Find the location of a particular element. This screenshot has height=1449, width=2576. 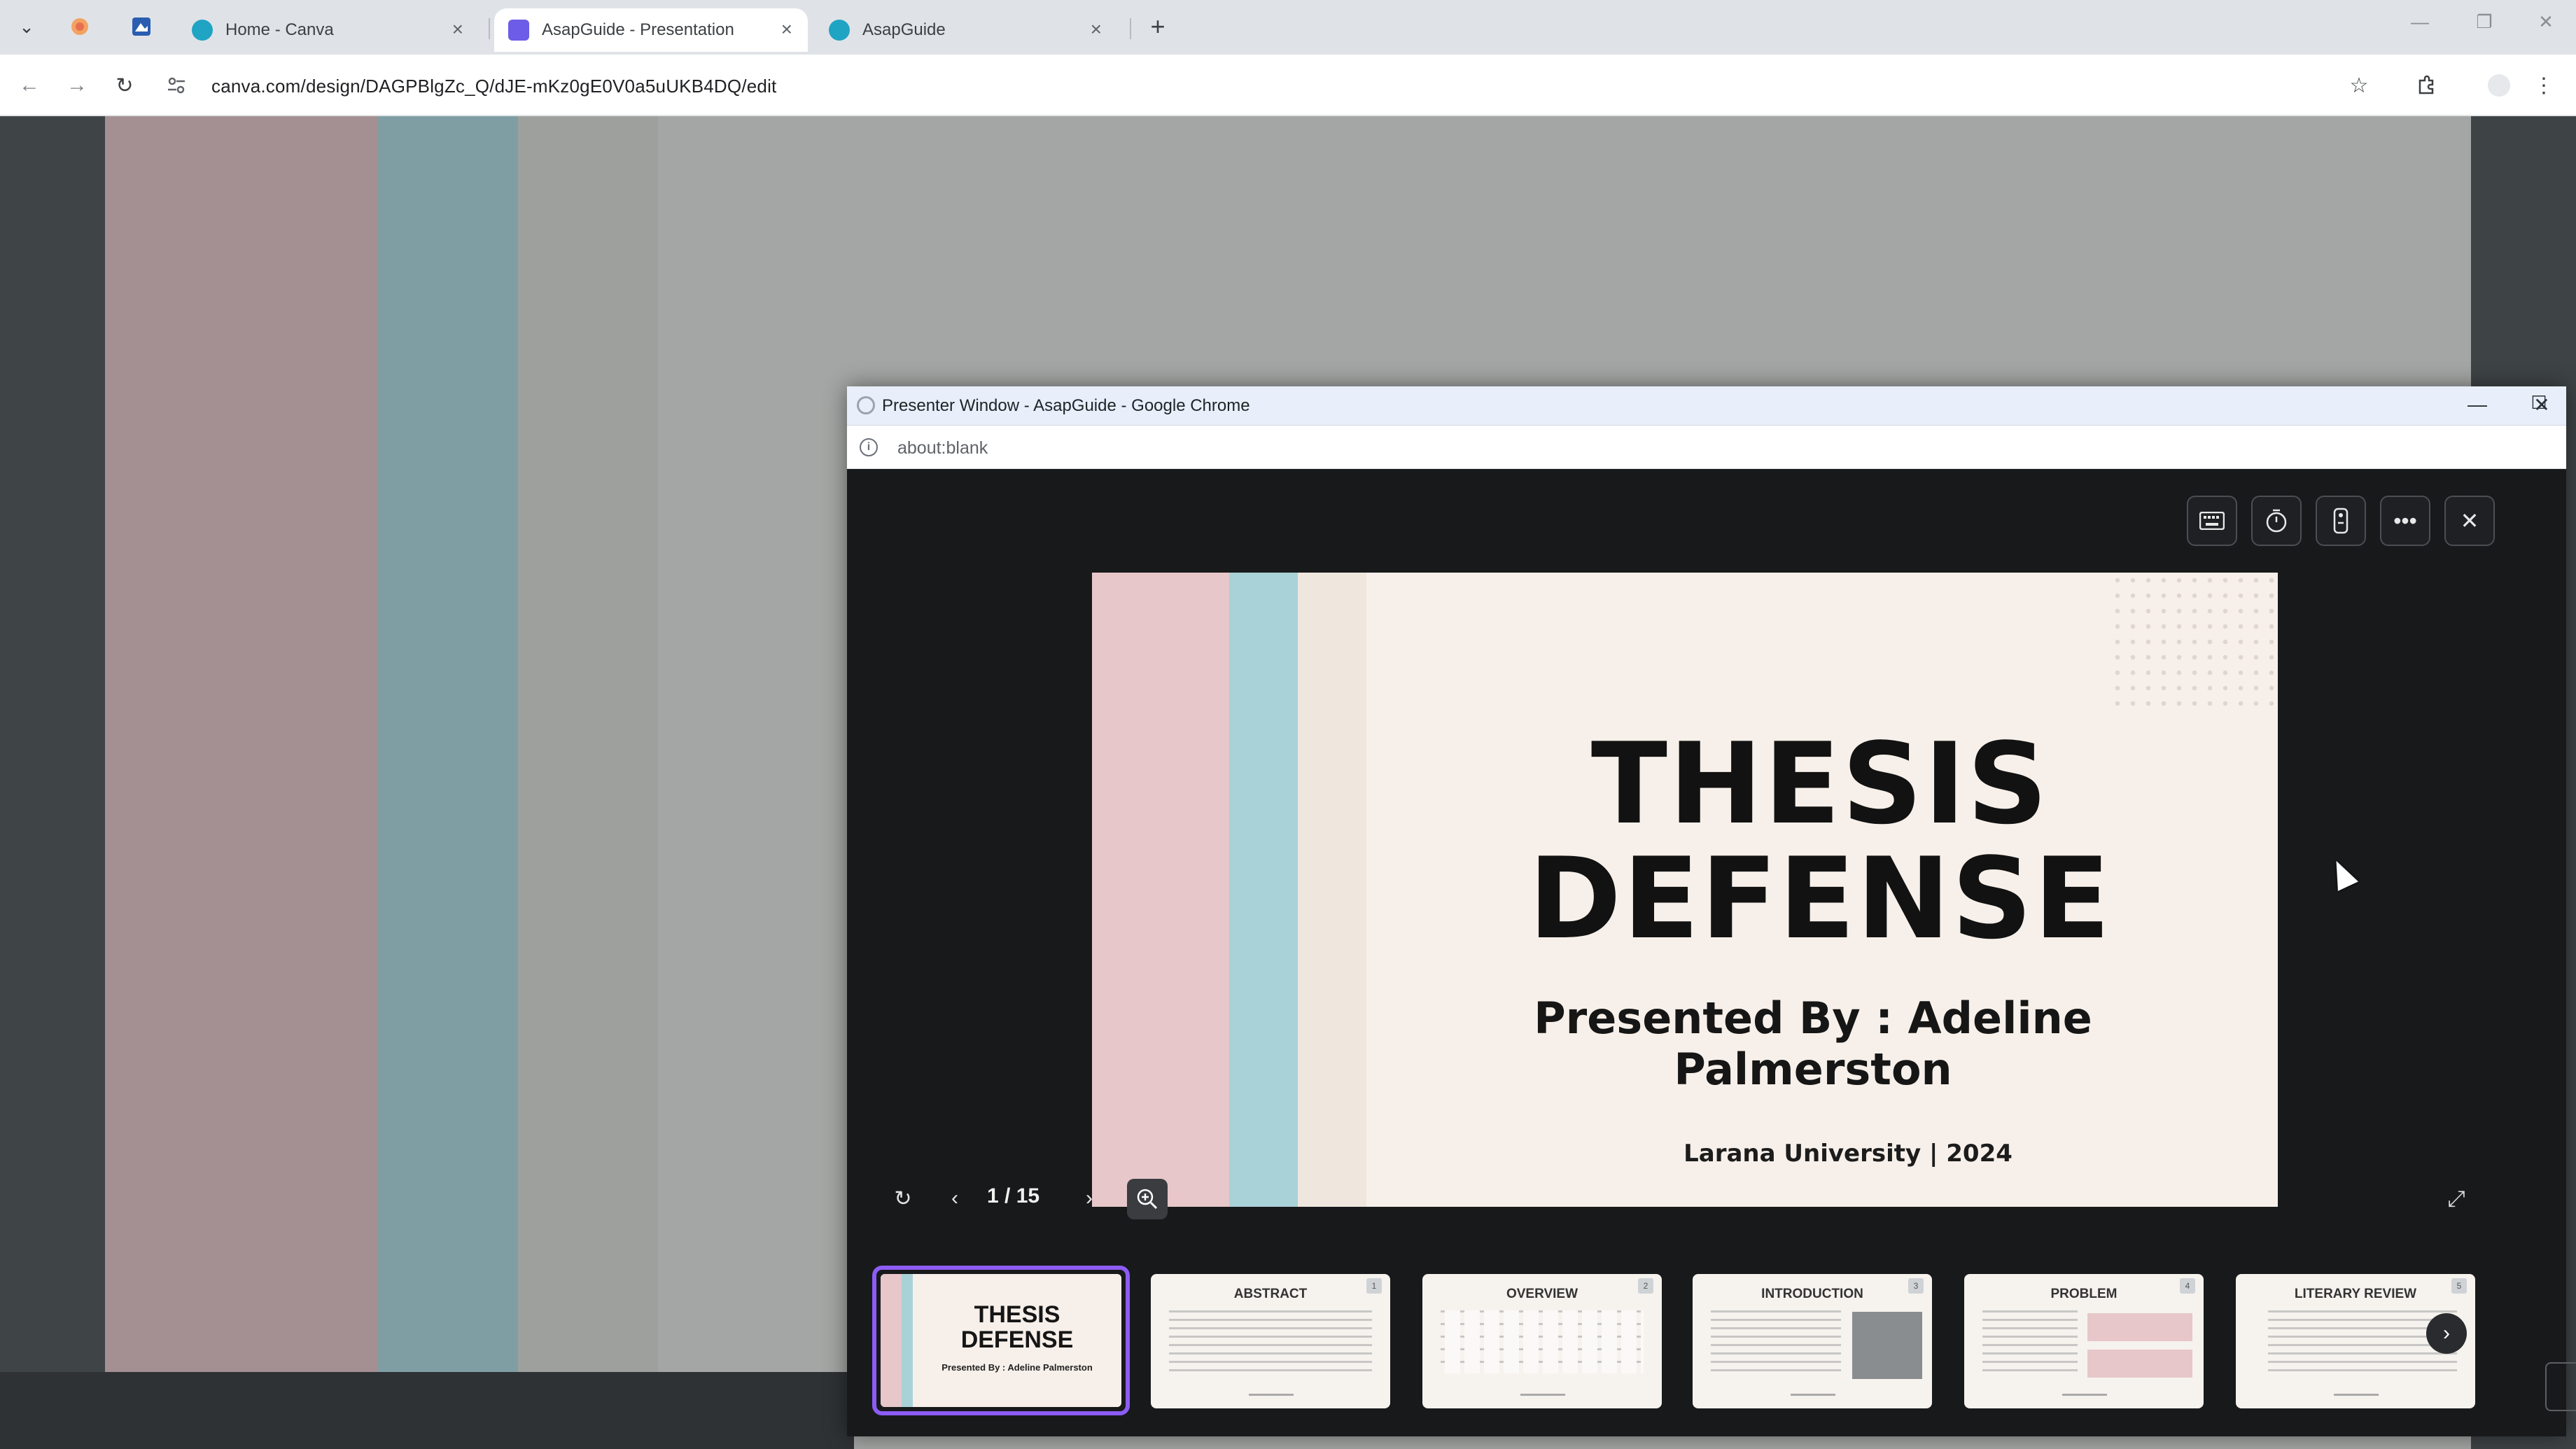

menu-kebab-icon: ⋮ is located at coordinates (2543, 85).